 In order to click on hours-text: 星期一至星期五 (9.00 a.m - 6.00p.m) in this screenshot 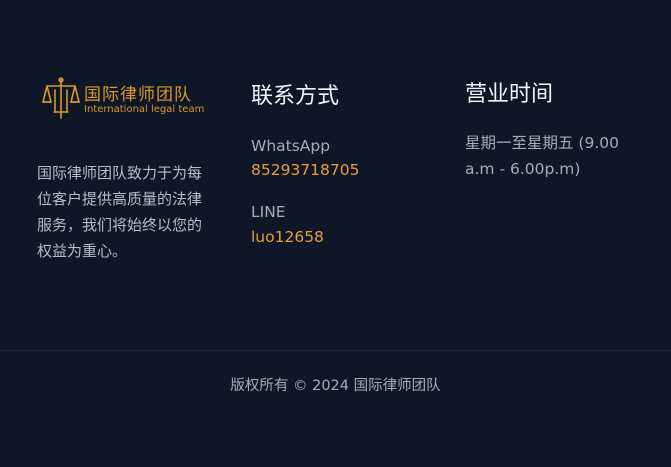, I will do `click(542, 156)`.